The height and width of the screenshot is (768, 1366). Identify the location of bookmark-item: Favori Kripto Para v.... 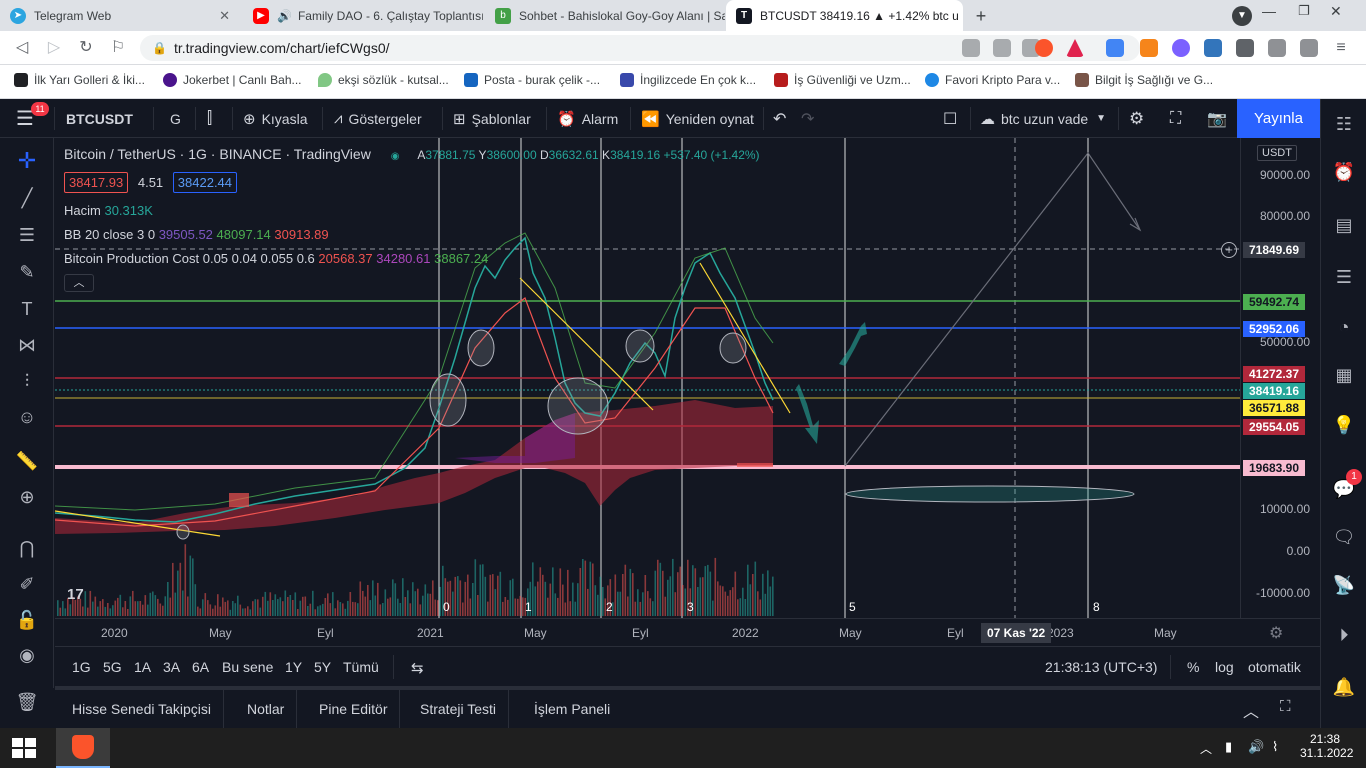
(992, 80).